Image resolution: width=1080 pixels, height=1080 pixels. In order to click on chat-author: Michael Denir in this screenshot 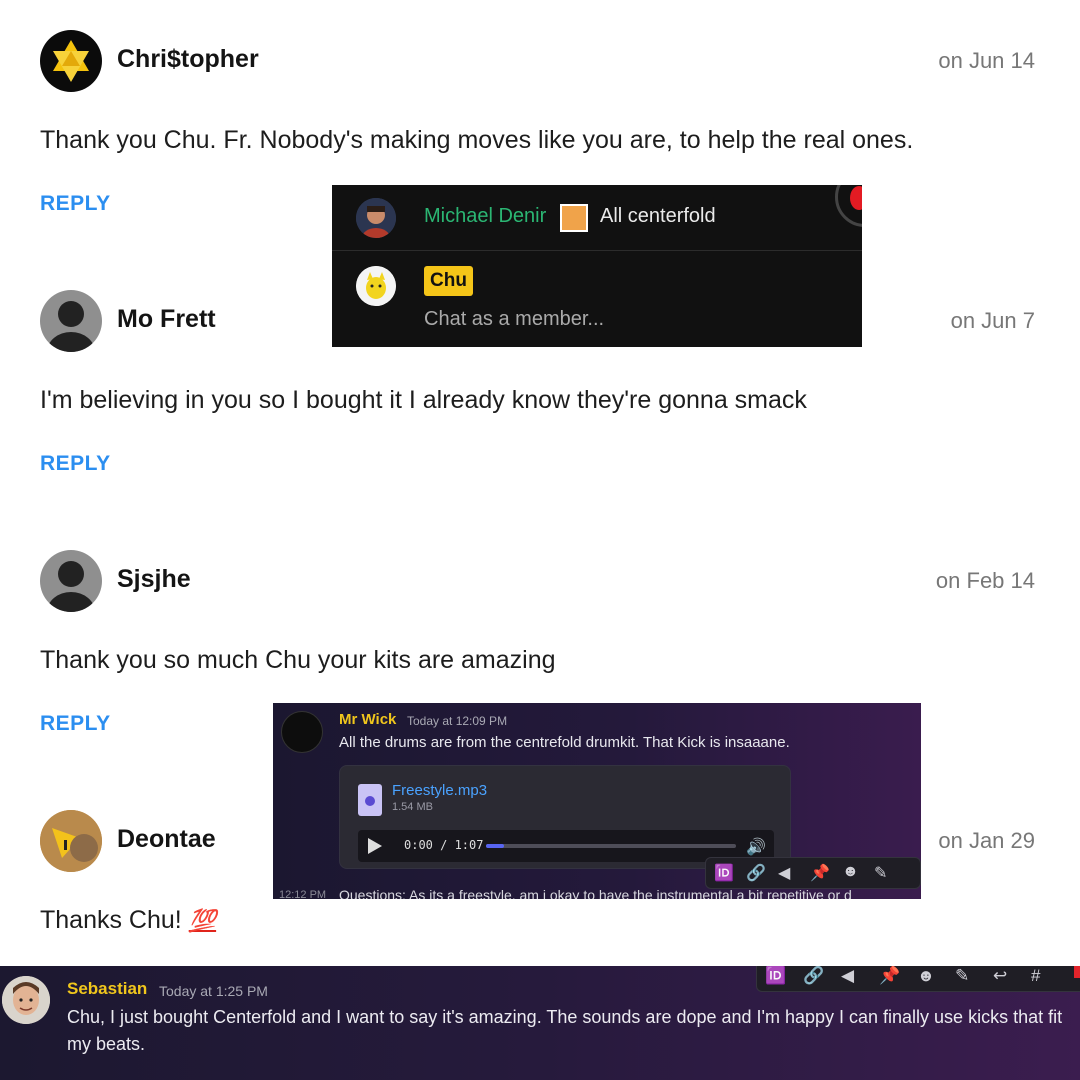, I will do `click(485, 216)`.